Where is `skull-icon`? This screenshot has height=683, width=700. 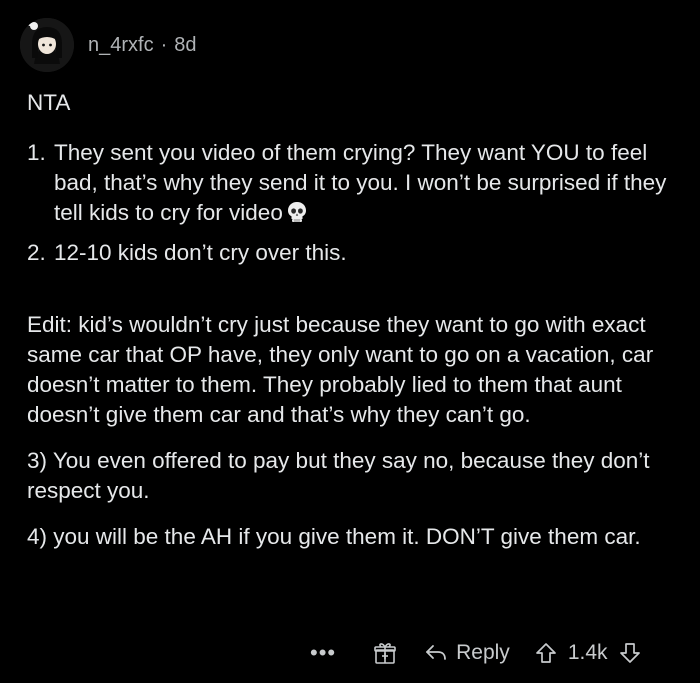
skull-icon is located at coordinates (297, 216).